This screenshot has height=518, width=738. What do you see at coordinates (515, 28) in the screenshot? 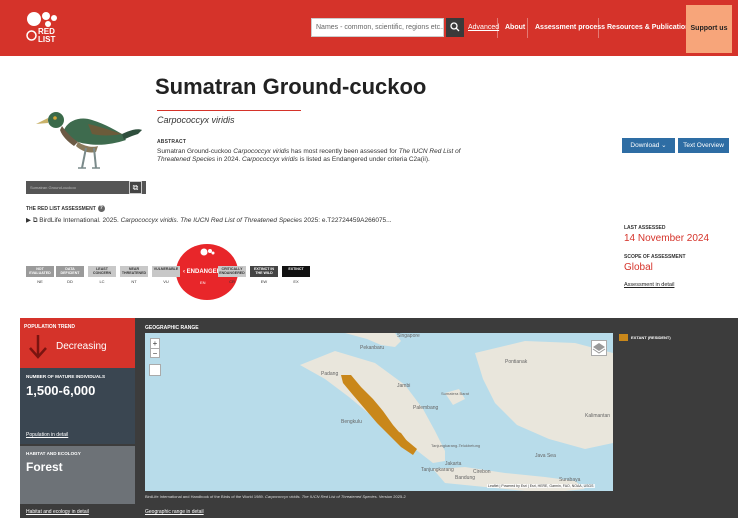
I see `nav-about: About` at bounding box center [515, 28].